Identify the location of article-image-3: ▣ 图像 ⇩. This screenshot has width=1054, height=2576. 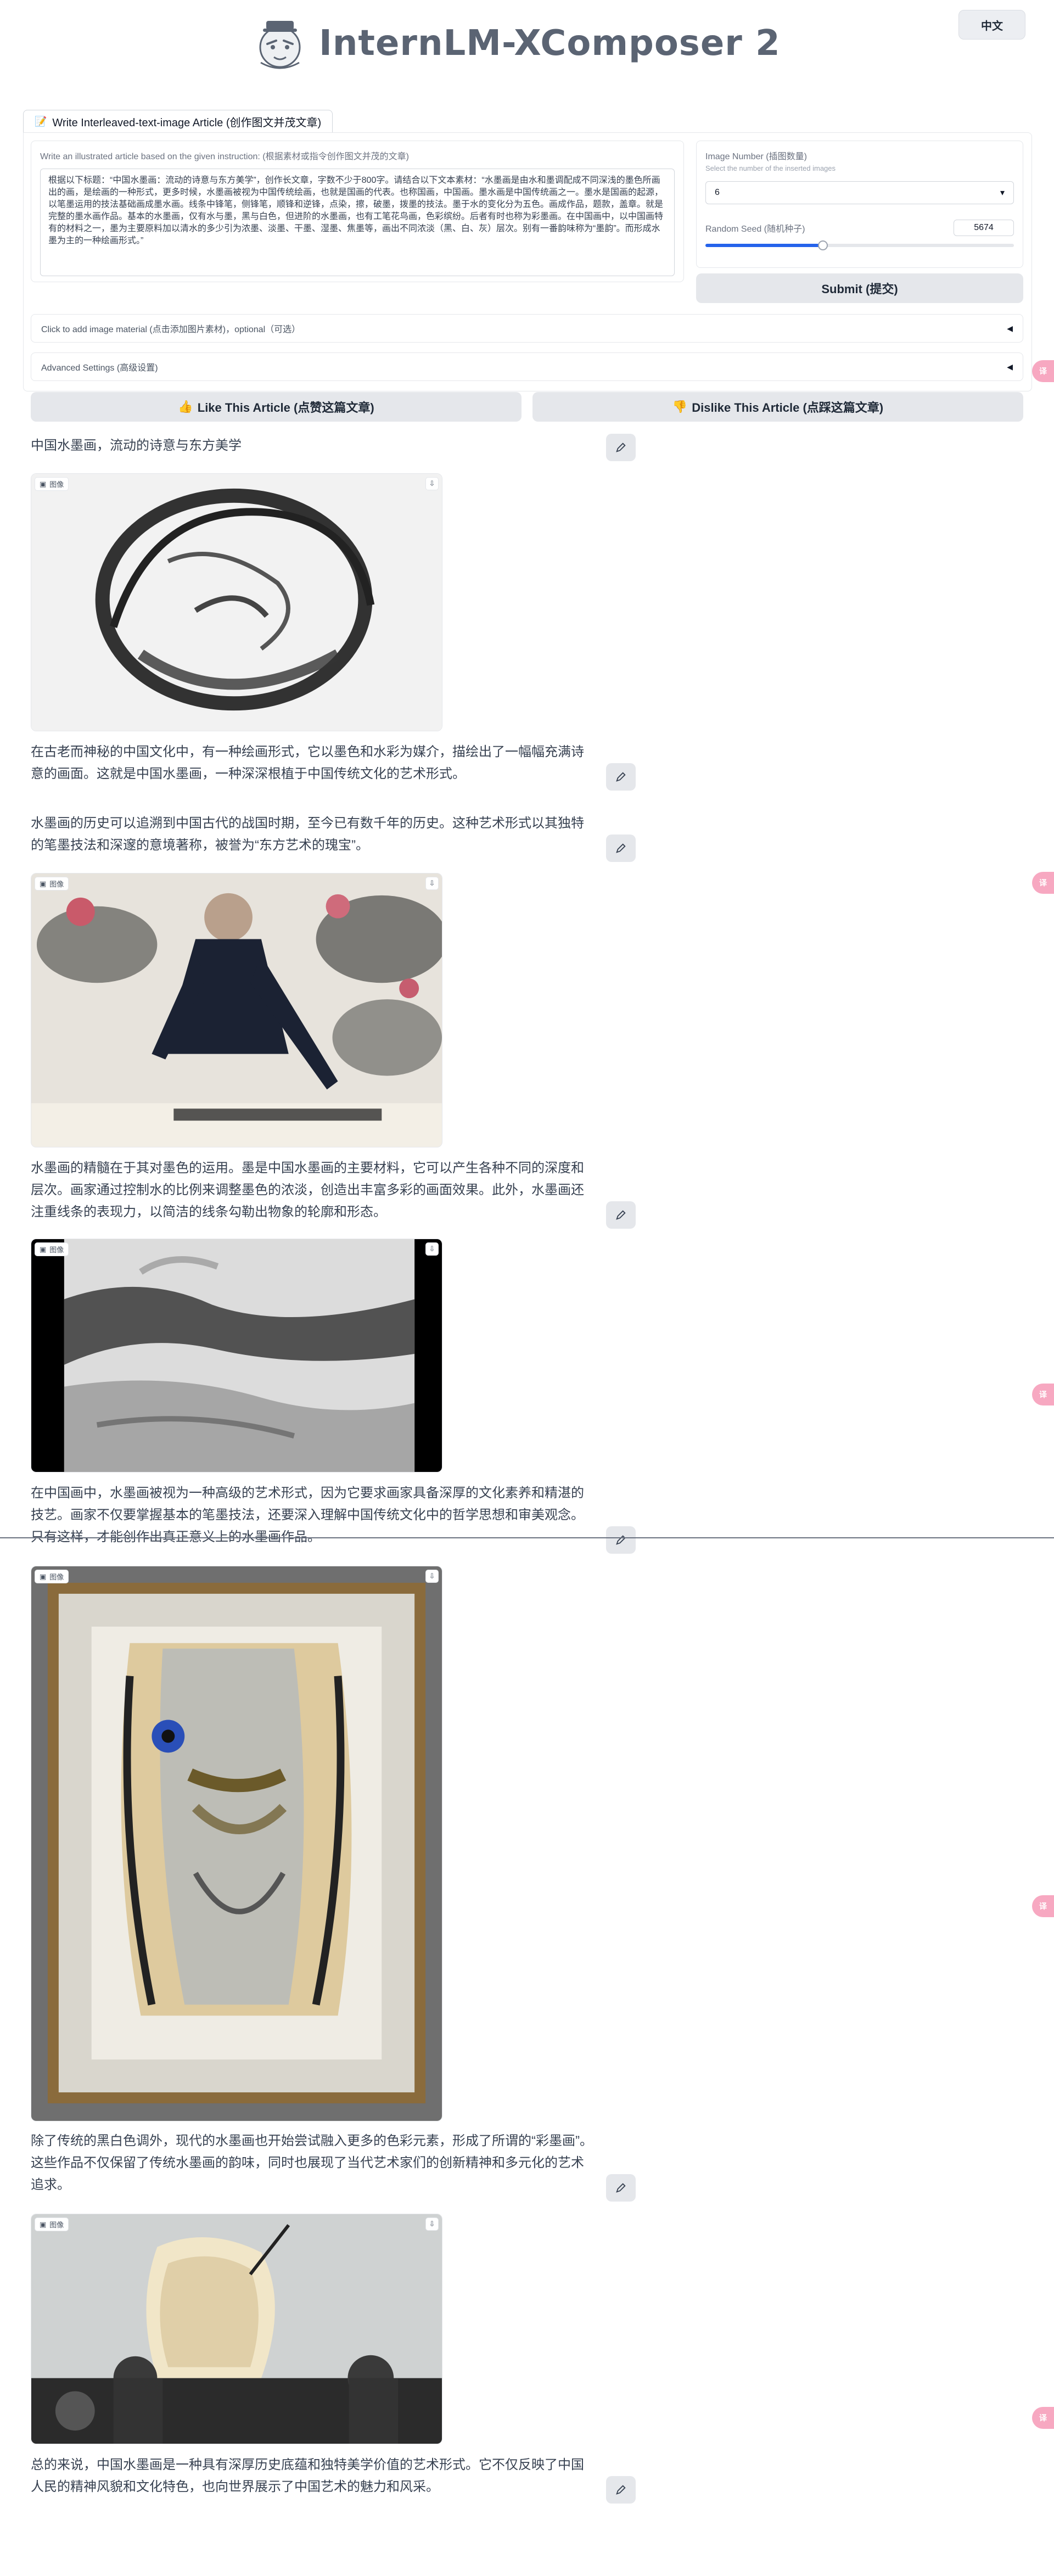
(236, 1355).